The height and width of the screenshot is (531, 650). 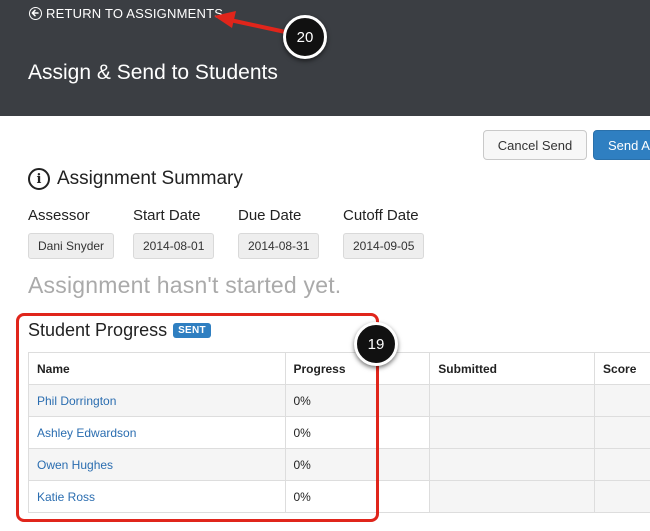 What do you see at coordinates (66, 497) in the screenshot?
I see `student-name-link: Katie Ross` at bounding box center [66, 497].